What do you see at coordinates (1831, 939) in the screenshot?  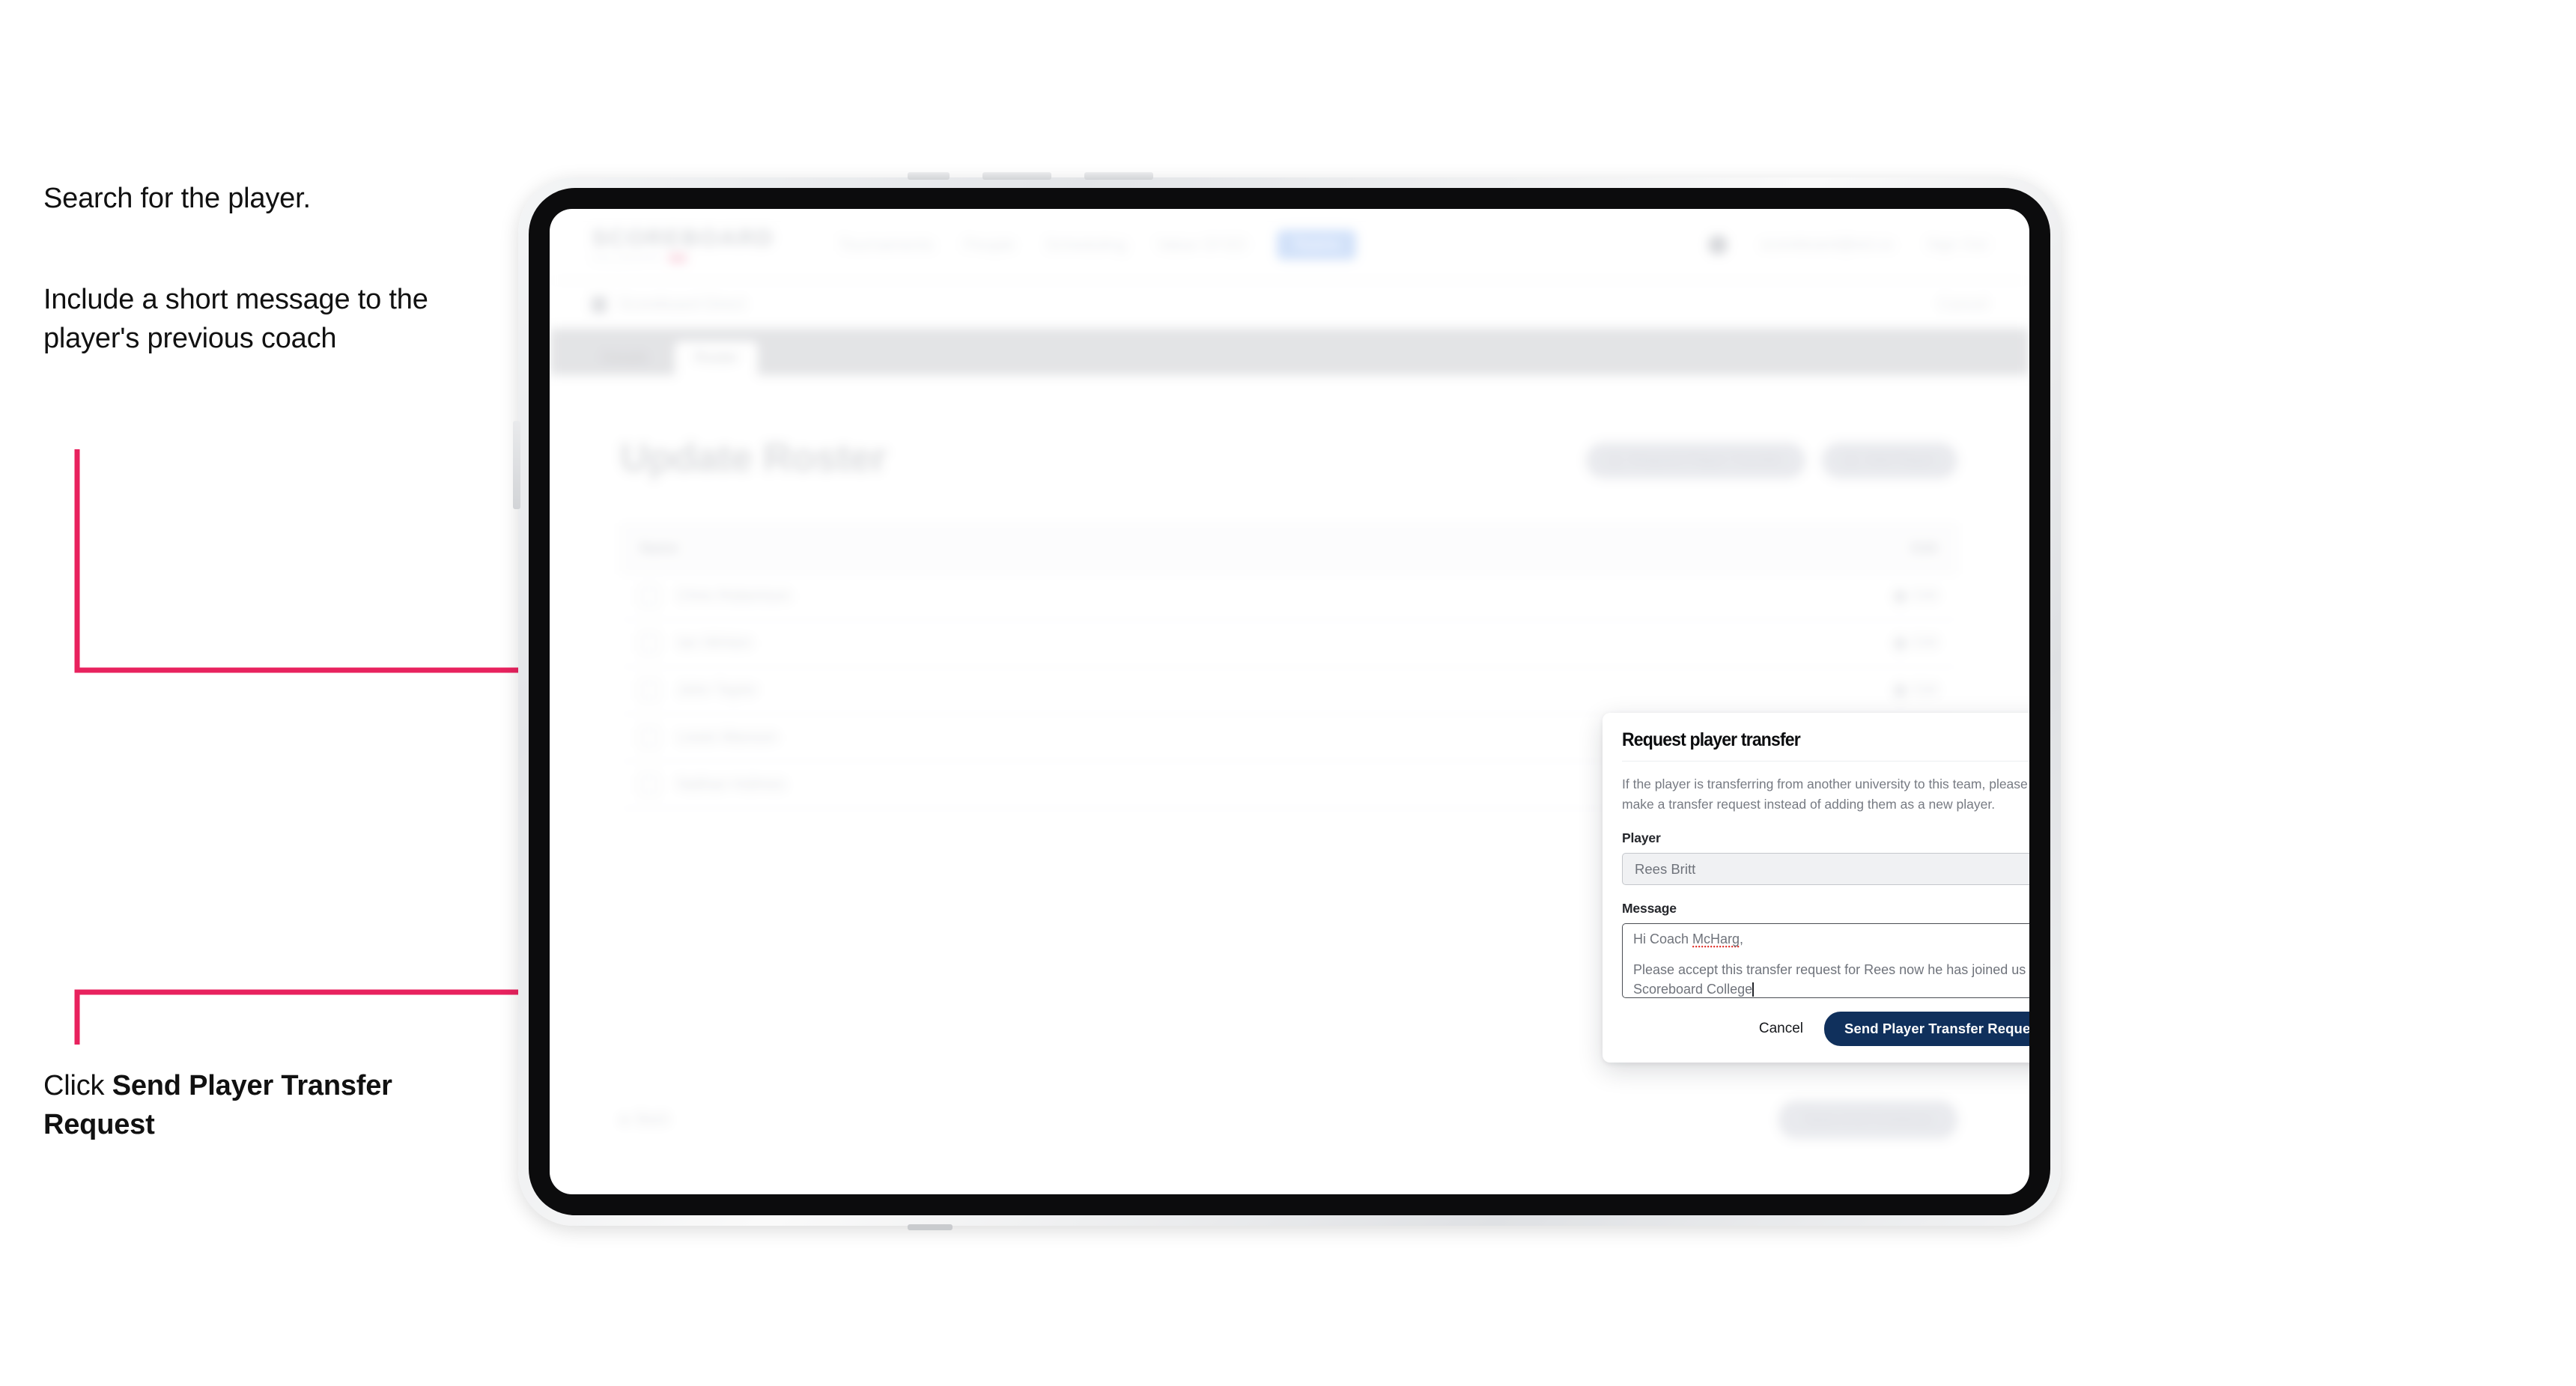 I see `message-line-1: Hi Coach McHarg,` at bounding box center [1831, 939].